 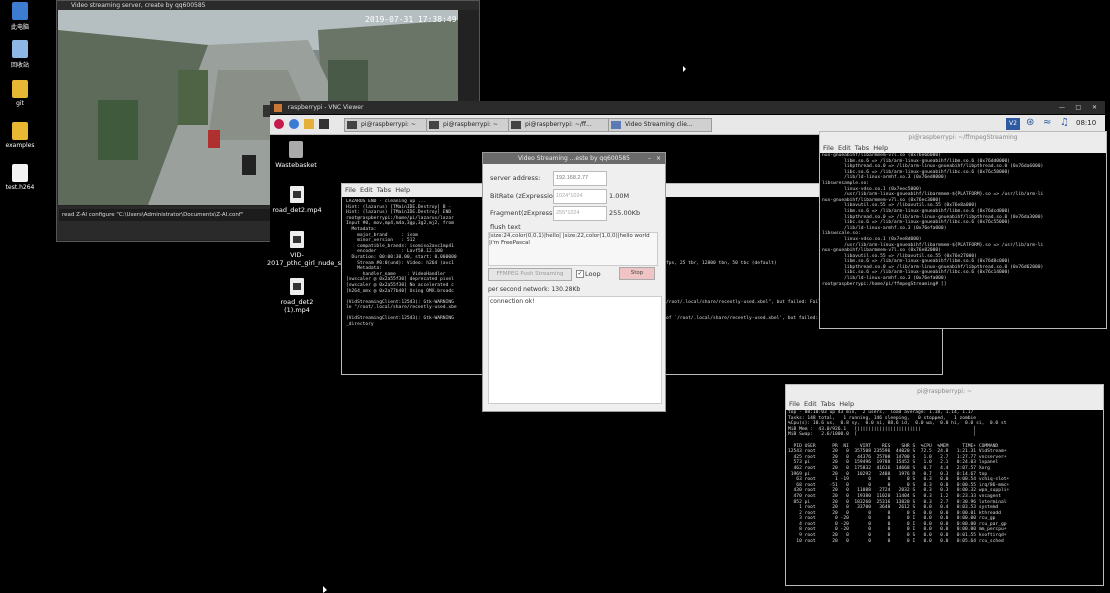 I want to click on pi-desktop-icon-label: Wastebasket, so click(x=296, y=165).